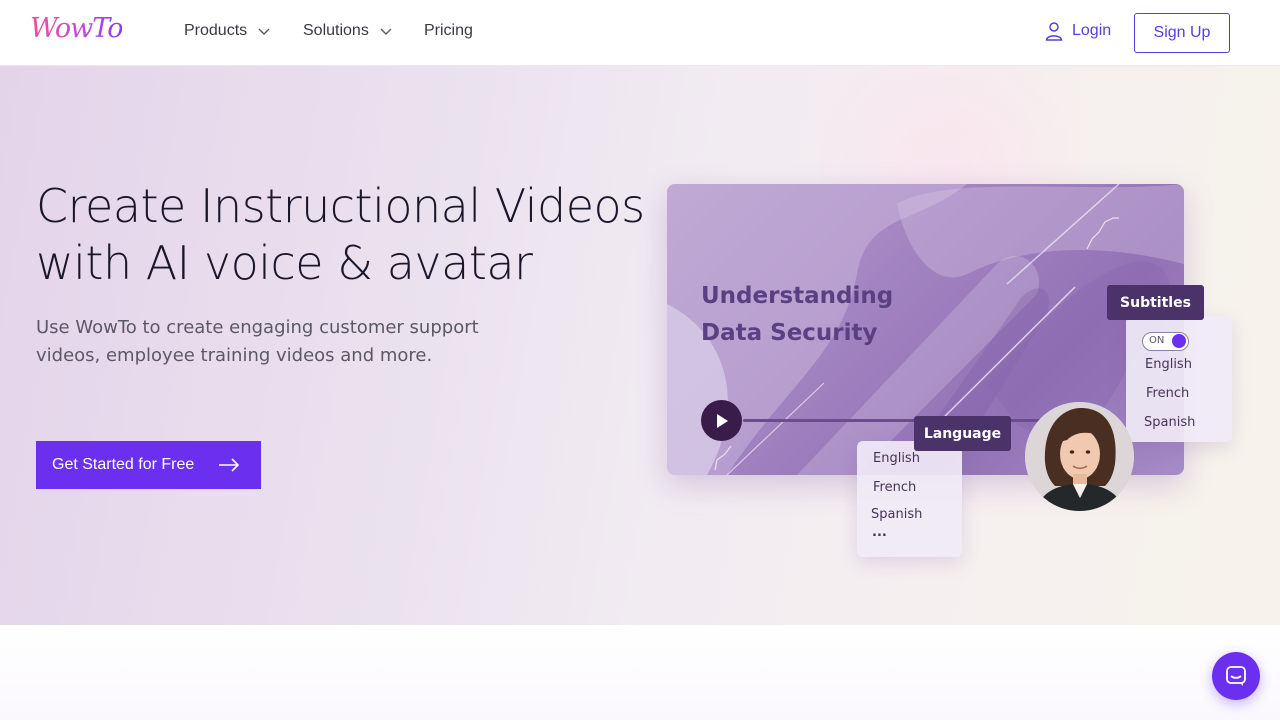 This screenshot has width=1280, height=720. Describe the element at coordinates (1169, 422) in the screenshot. I see `subtitle-option-spanish: Spanish` at that location.